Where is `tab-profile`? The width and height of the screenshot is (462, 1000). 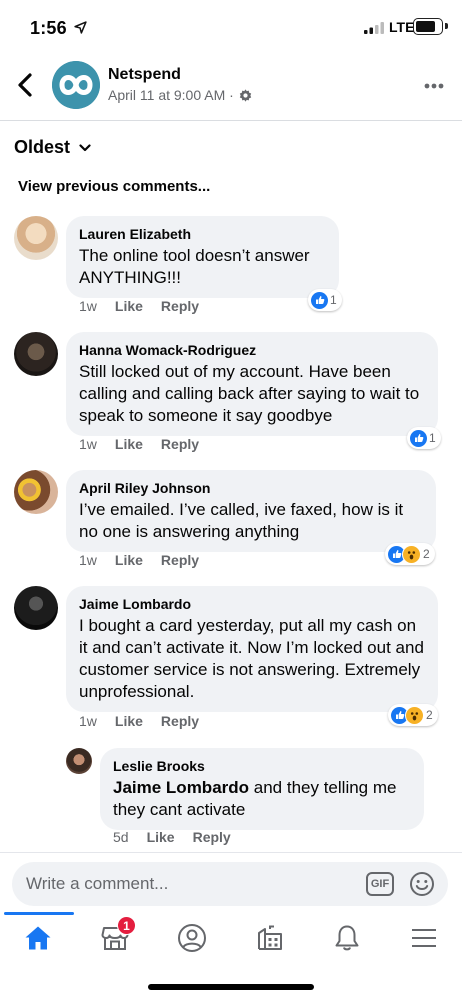 tab-profile is located at coordinates (192, 938).